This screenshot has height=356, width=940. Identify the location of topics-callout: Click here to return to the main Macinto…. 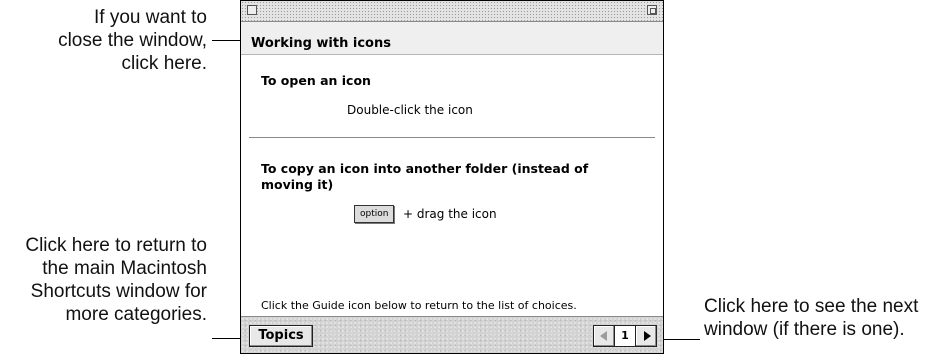
(116, 280).